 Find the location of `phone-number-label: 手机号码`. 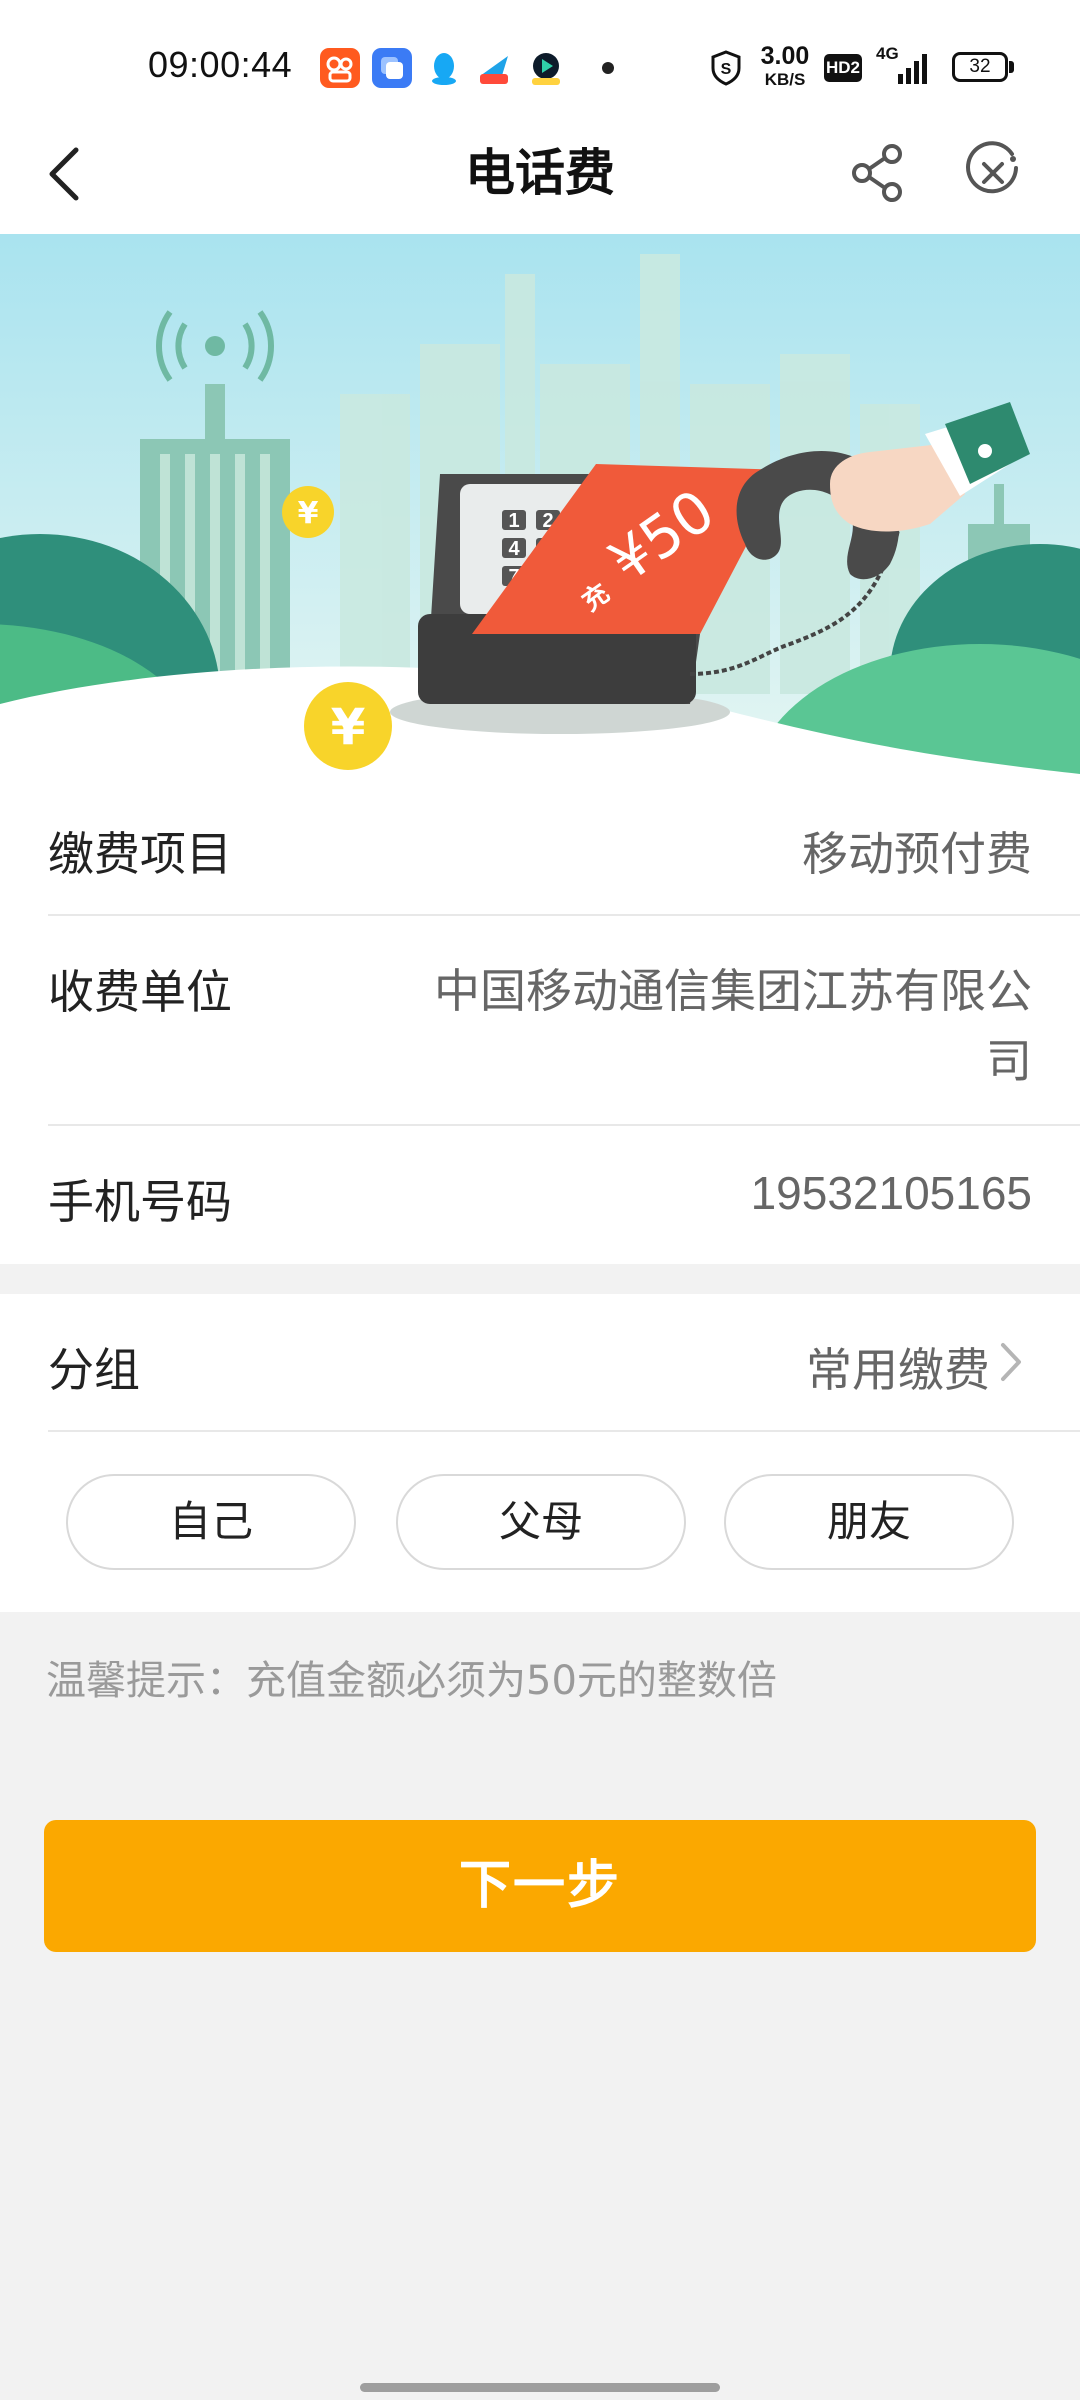

phone-number-label: 手机号码 is located at coordinates (140, 1202).